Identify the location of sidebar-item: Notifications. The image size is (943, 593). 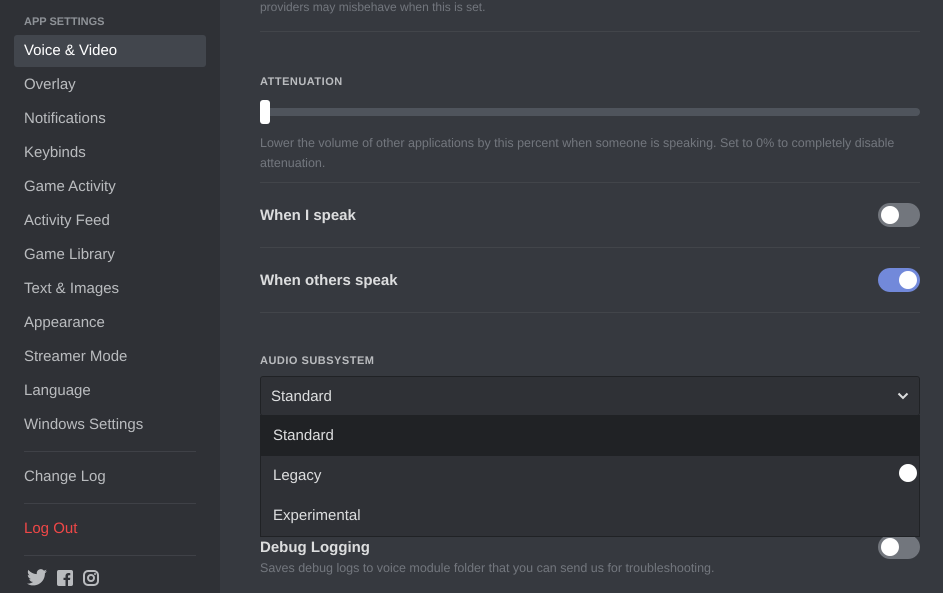
(110, 119).